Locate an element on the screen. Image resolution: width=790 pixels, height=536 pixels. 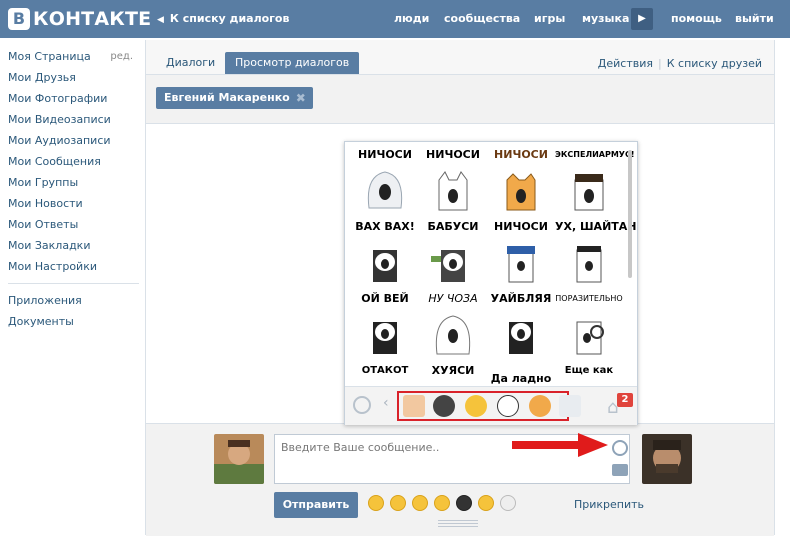
nav-help: помощь is located at coordinates (696, 18).